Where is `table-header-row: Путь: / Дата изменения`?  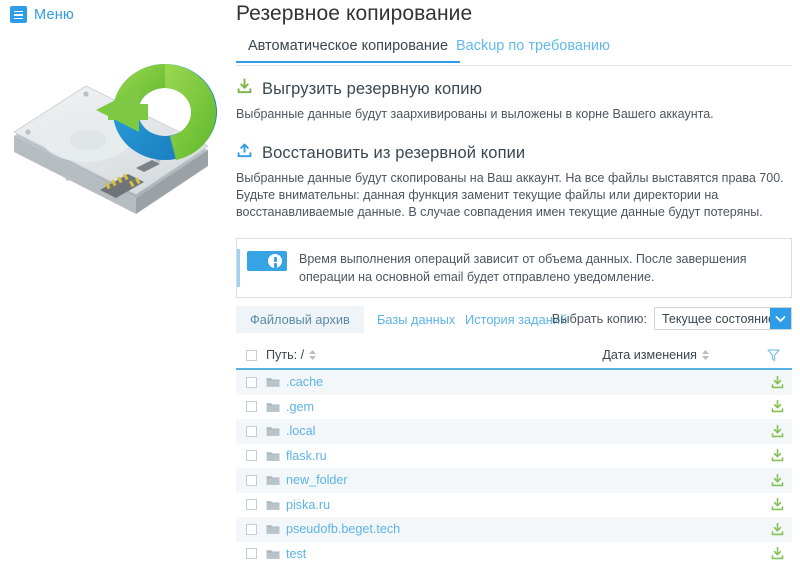 table-header-row: Путь: / Дата изменения is located at coordinates (514, 357).